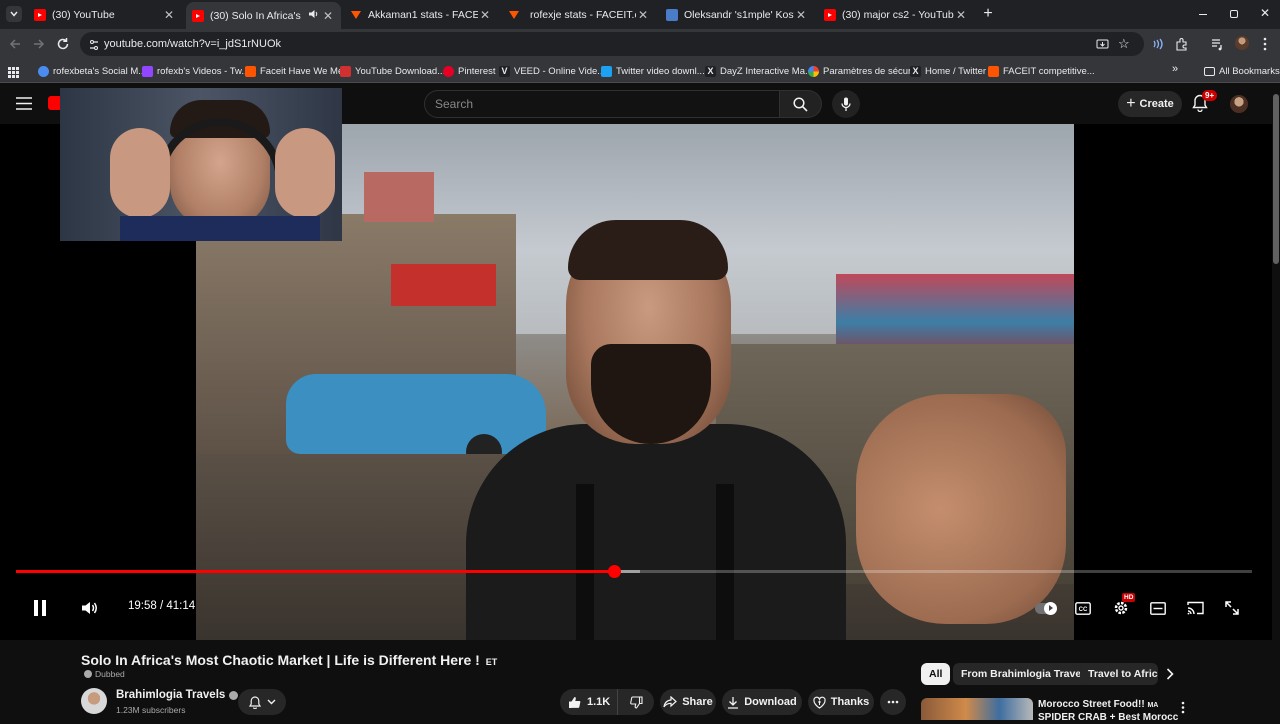 The image size is (1280, 724). I want to click on bookmarks-overflow-icon: », so click(1175, 69).